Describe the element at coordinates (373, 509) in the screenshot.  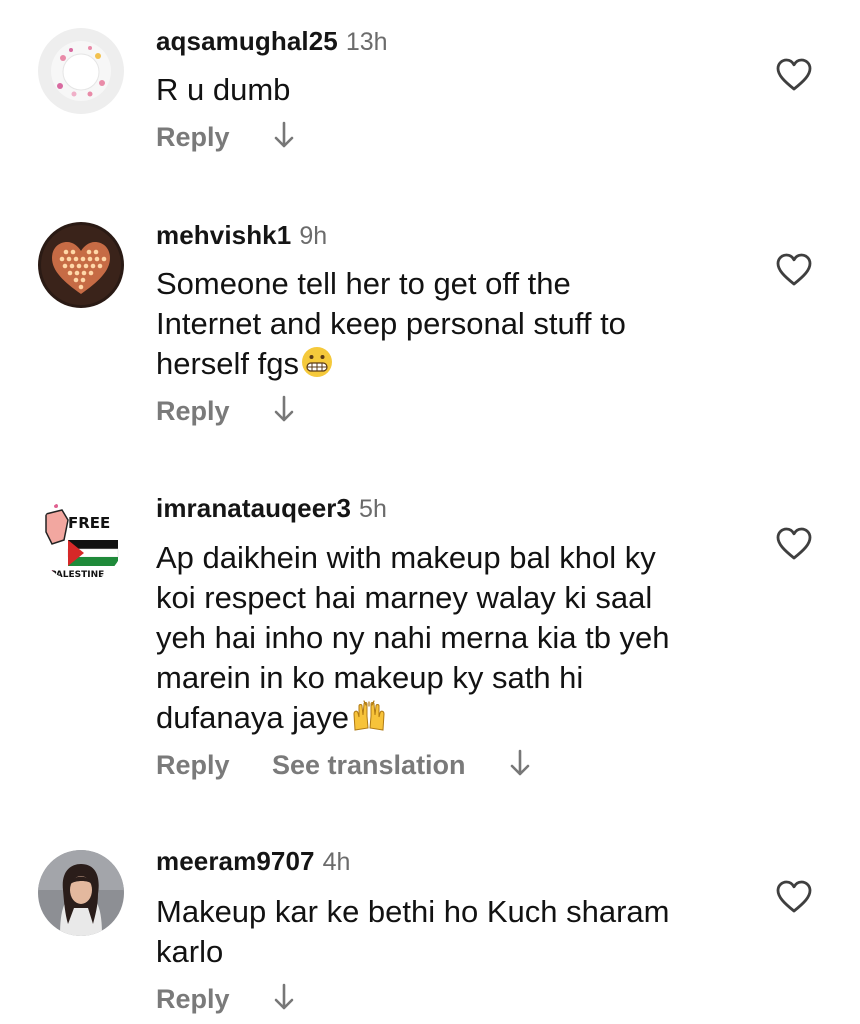
I see `timestamp: 5h` at that location.